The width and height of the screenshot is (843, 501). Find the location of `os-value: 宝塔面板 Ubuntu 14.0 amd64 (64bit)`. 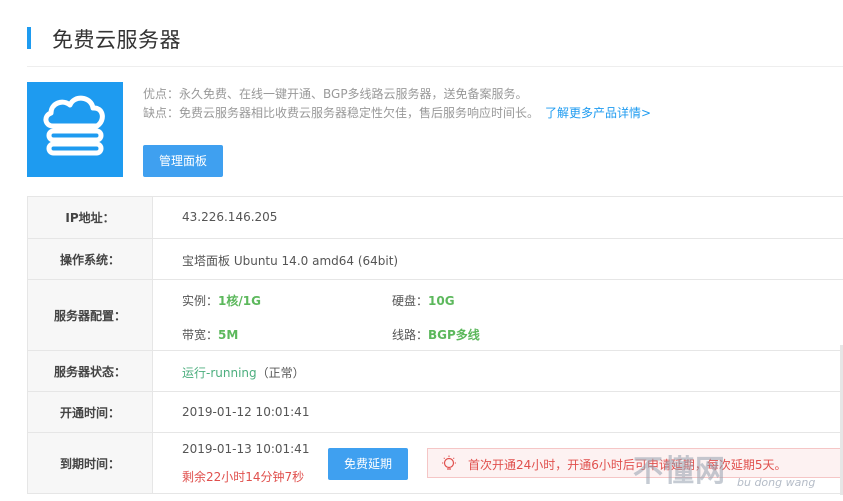

os-value: 宝塔面板 Ubuntu 14.0 amd64 (64bit) is located at coordinates (290, 261).